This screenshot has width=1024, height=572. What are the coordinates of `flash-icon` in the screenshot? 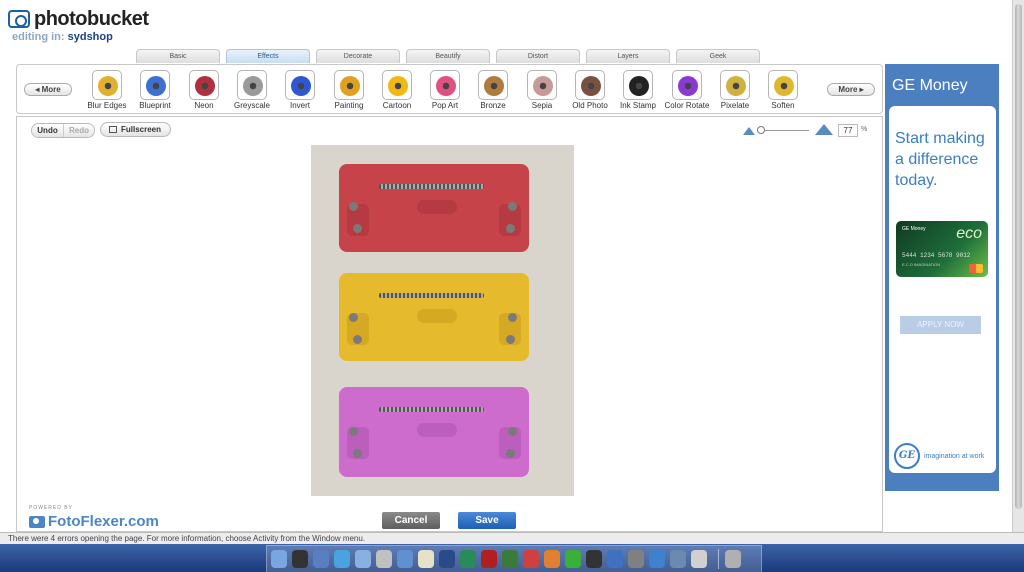 It's located at (489, 559).